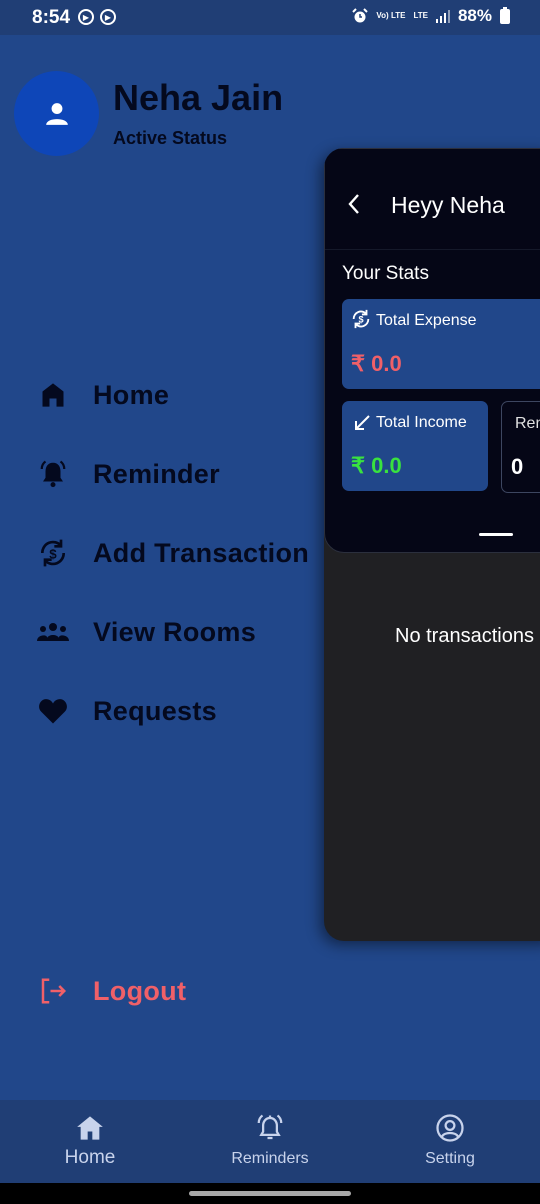 The width and height of the screenshot is (540, 1204). What do you see at coordinates (517, 466) in the screenshot?
I see `reminders-card-value: 0` at bounding box center [517, 466].